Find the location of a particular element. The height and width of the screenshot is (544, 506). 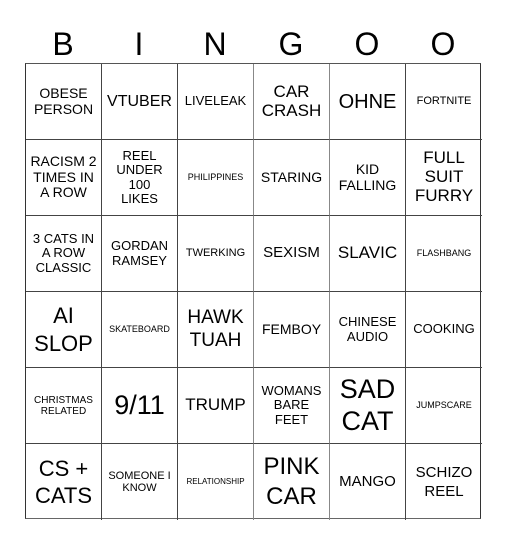

cell-text: WOMANS BARE FEET is located at coordinates (291, 405).